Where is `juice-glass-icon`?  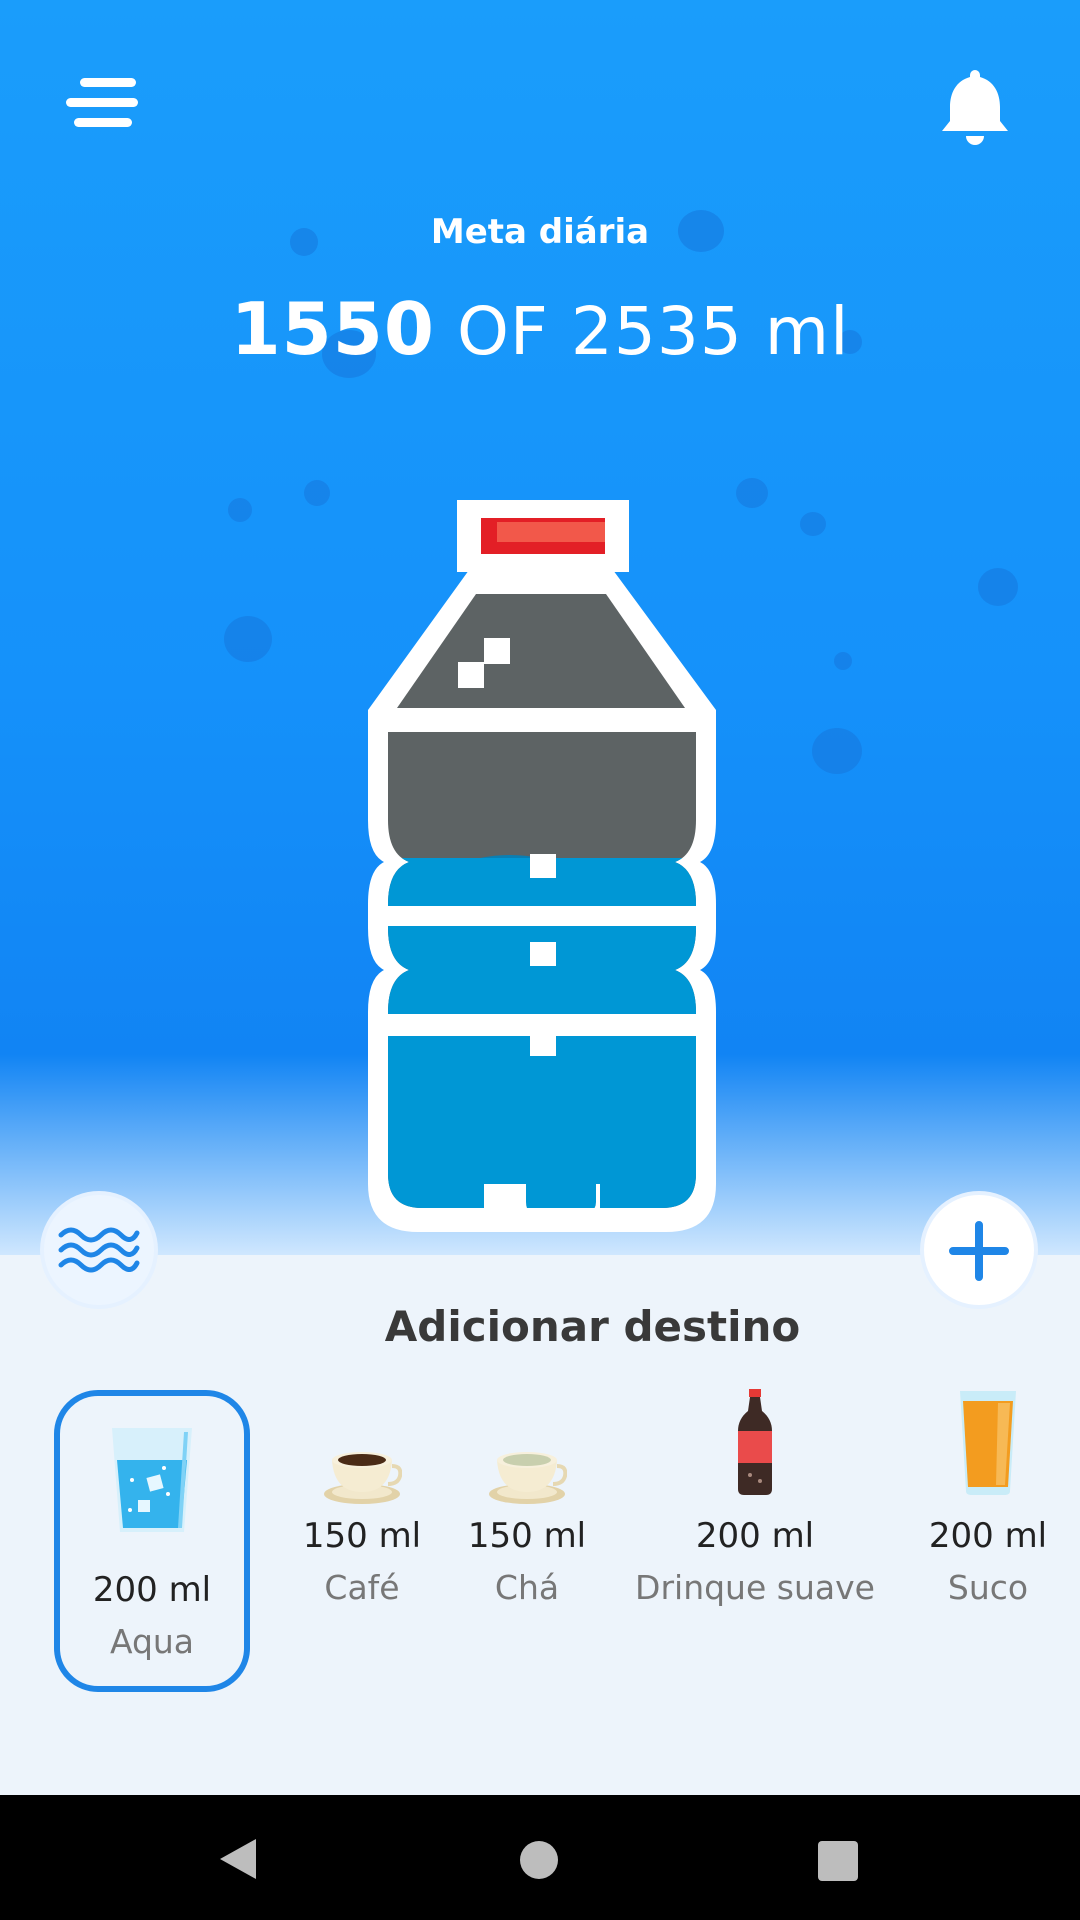
juice-glass-icon is located at coordinates (988, 1443).